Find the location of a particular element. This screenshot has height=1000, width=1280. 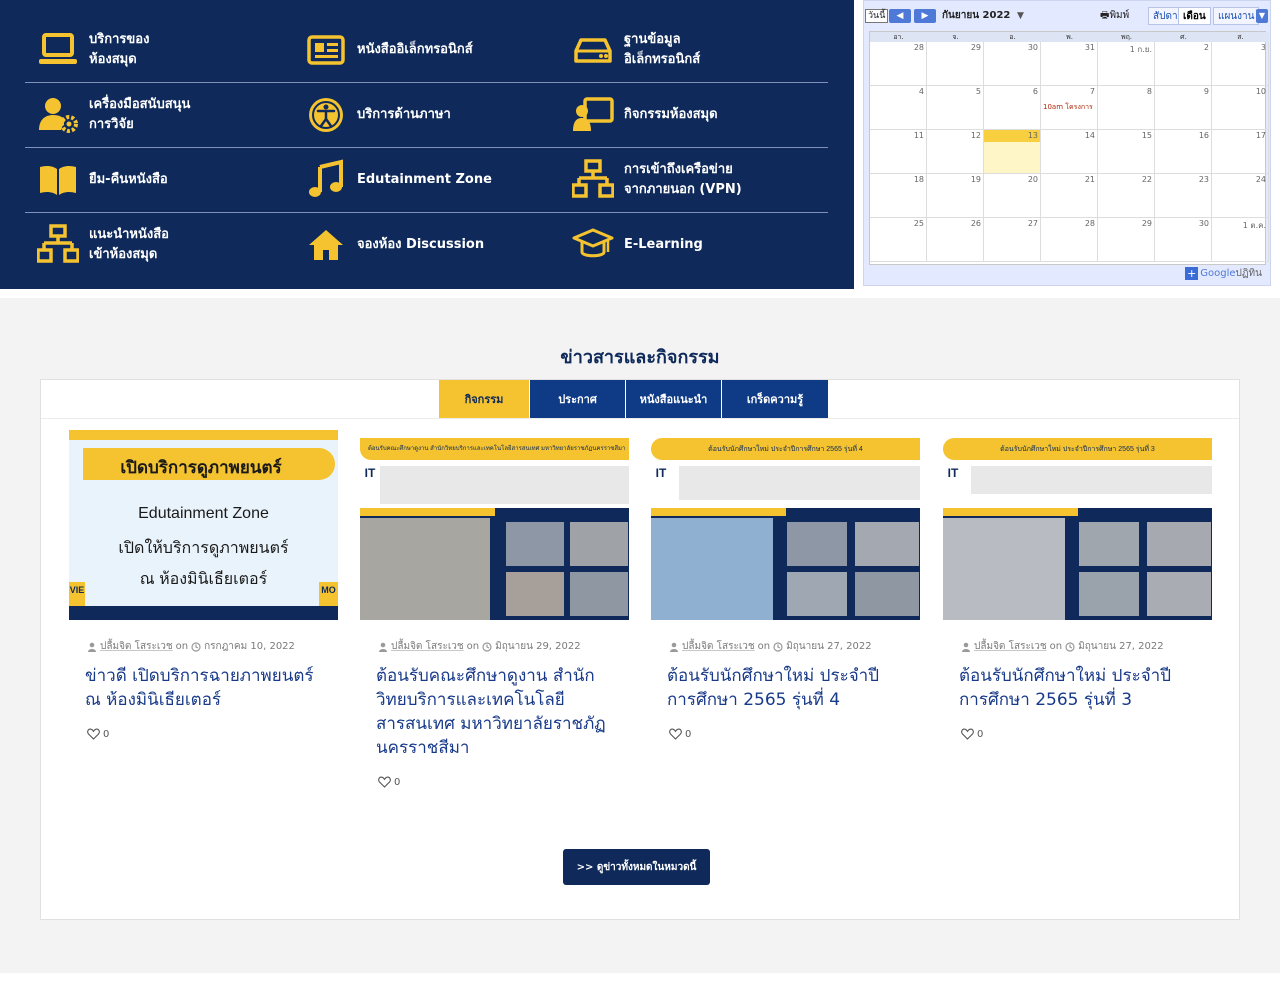

calendar-day-cell: 23 is located at coordinates (1183, 196).